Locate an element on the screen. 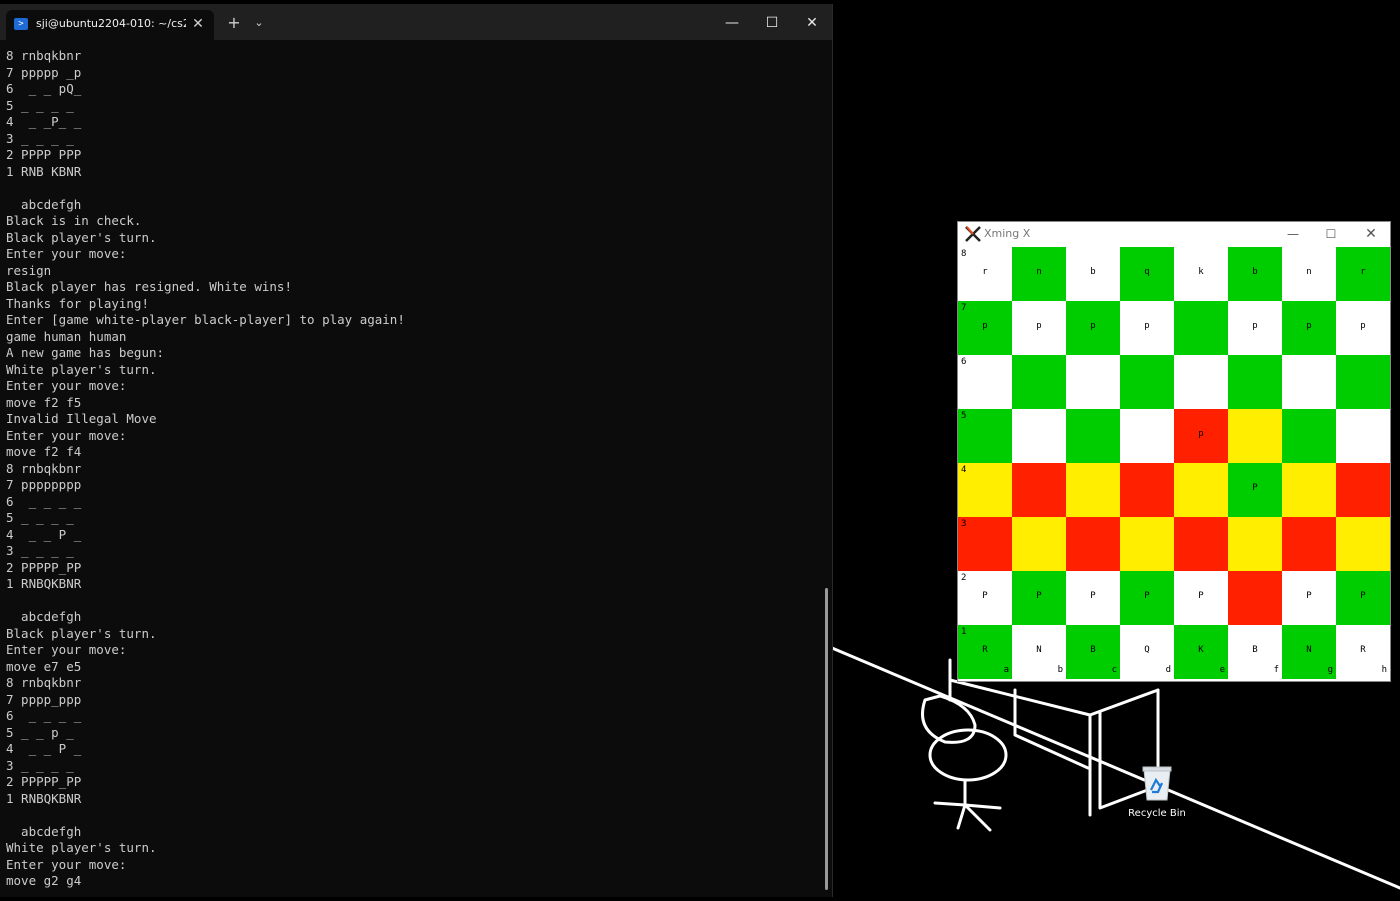 The image size is (1400, 901). board-square-f4: P is located at coordinates (1255, 490).